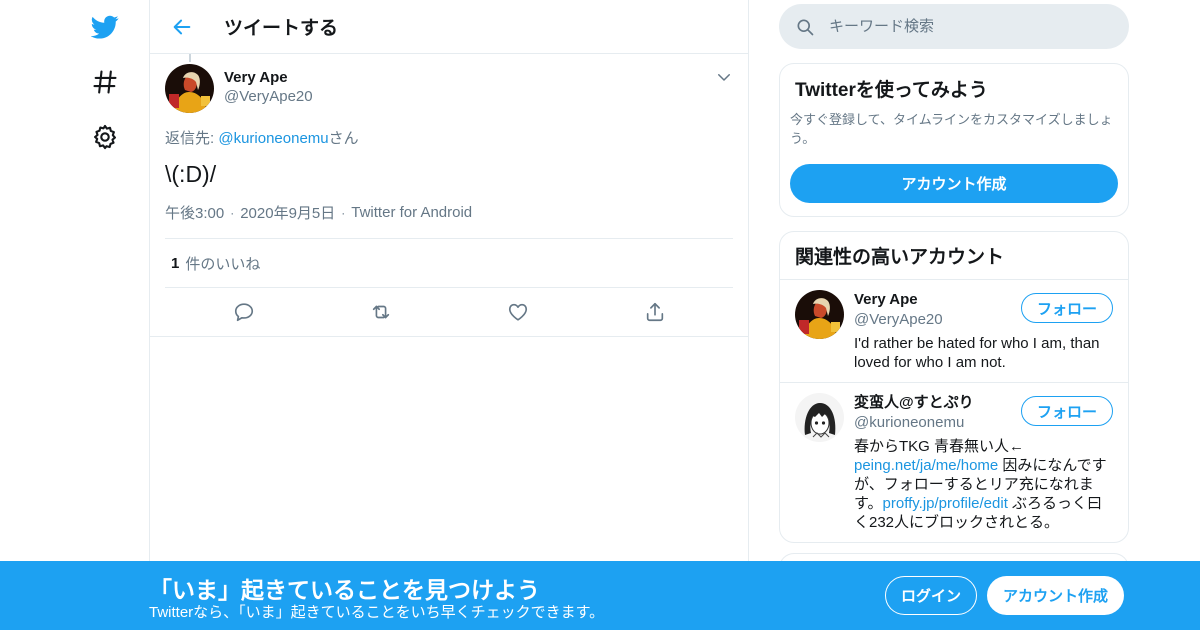 Image resolution: width=1200 pixels, height=630 pixels. Describe the element at coordinates (449, 83) in the screenshot. I see `tweet-author: Very Ape @VeryApe20` at that location.